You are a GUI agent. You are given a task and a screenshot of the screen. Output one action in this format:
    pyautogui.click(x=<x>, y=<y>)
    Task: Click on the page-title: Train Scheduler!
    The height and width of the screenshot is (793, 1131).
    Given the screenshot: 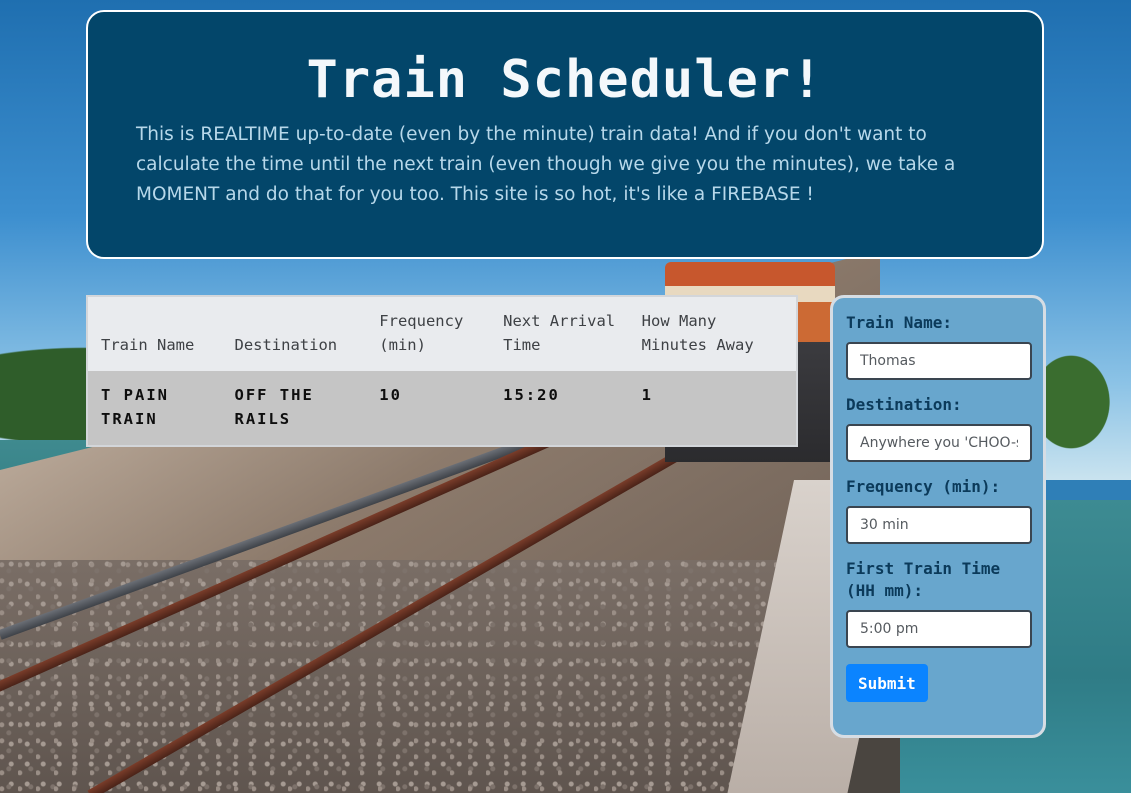 What is the action you would take?
    pyautogui.click(x=565, y=80)
    